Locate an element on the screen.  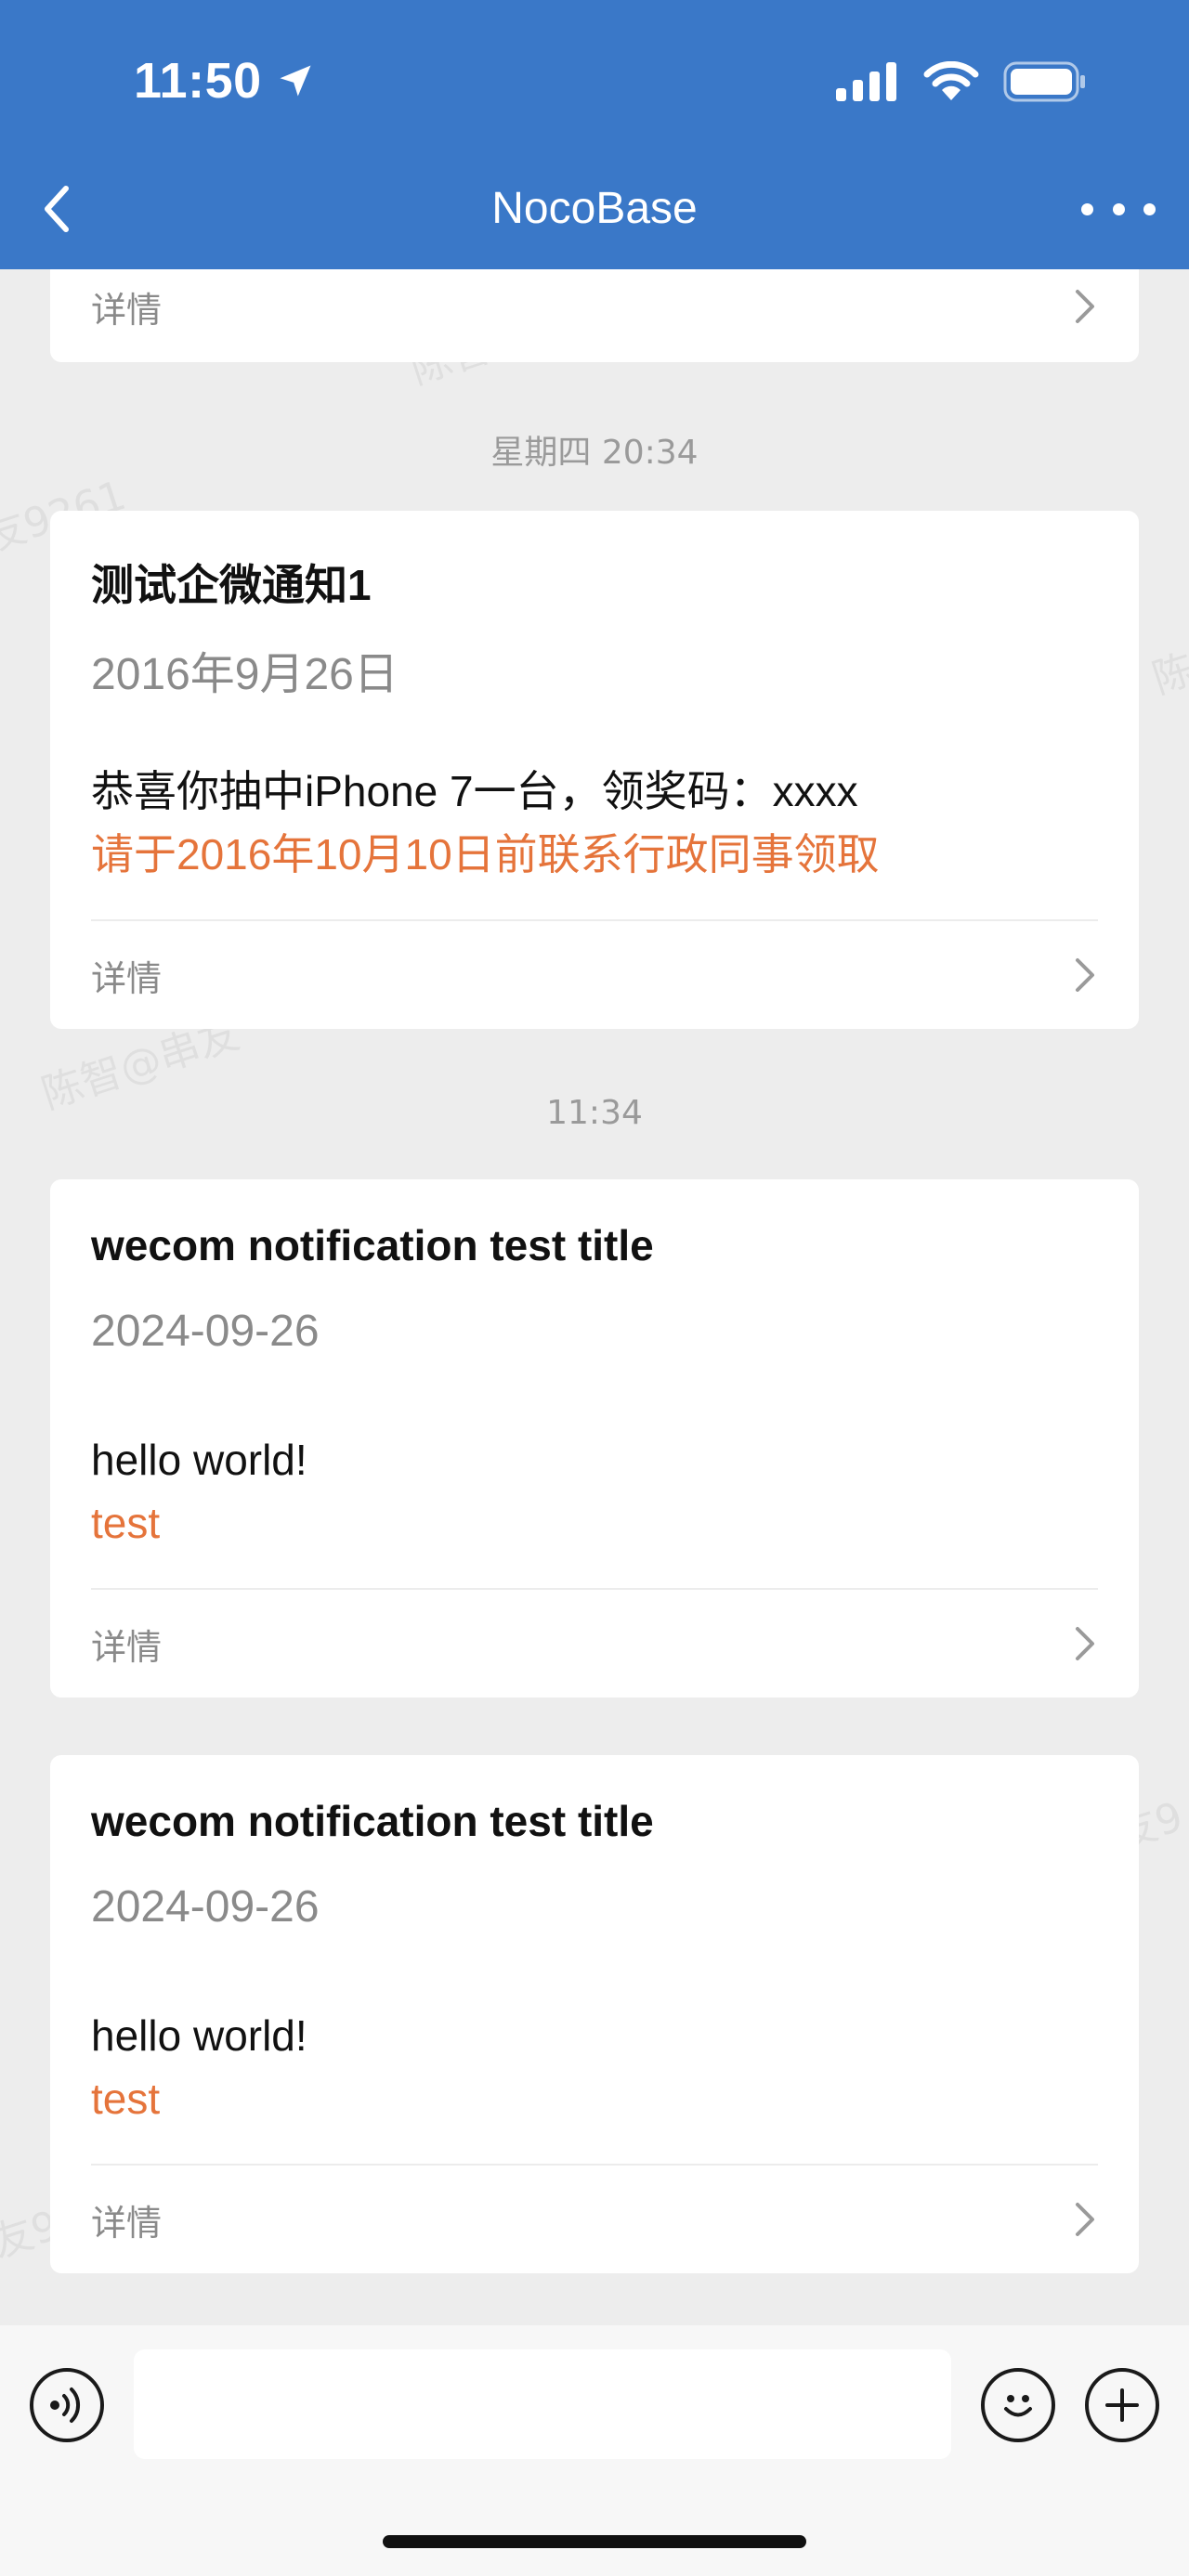
card-body-accent: 请于2016年10月10日前联系行政同事领取 is located at coordinates (485, 854).